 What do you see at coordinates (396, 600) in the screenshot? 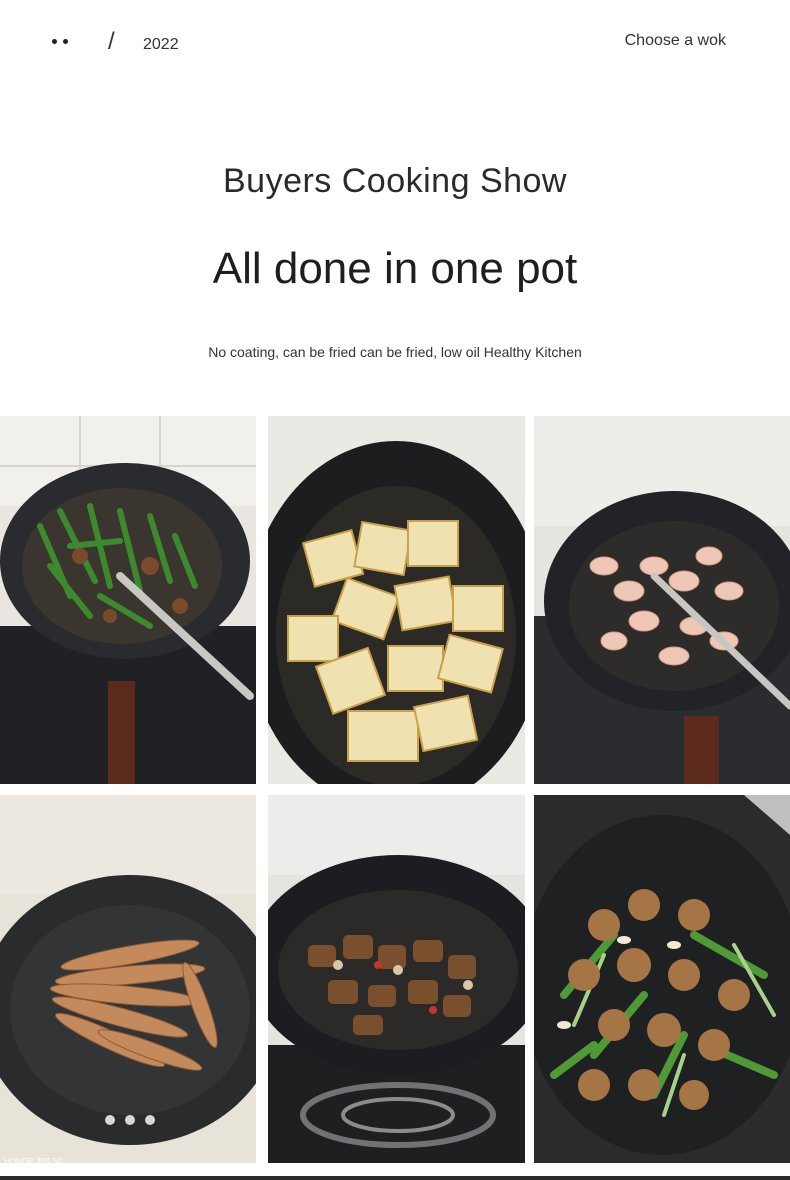
I see `photo-fried-tofu-wok` at bounding box center [396, 600].